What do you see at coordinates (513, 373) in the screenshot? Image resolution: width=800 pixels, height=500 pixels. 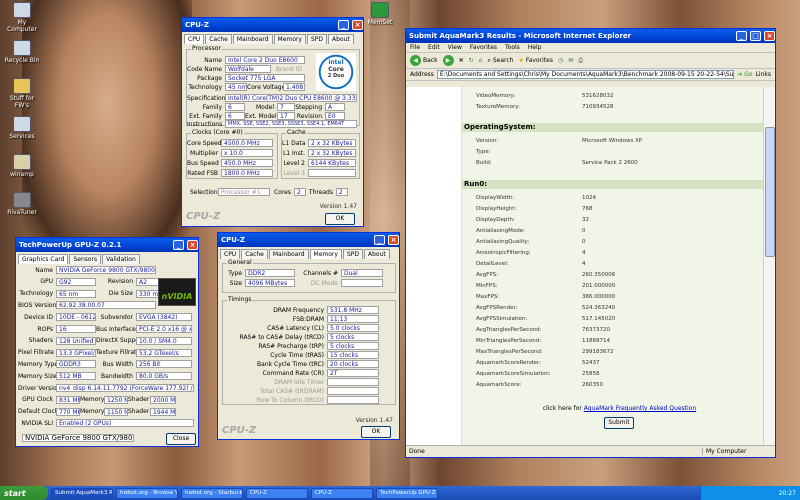 I see `result-key: AquamarkScoreSimulation:` at bounding box center [513, 373].